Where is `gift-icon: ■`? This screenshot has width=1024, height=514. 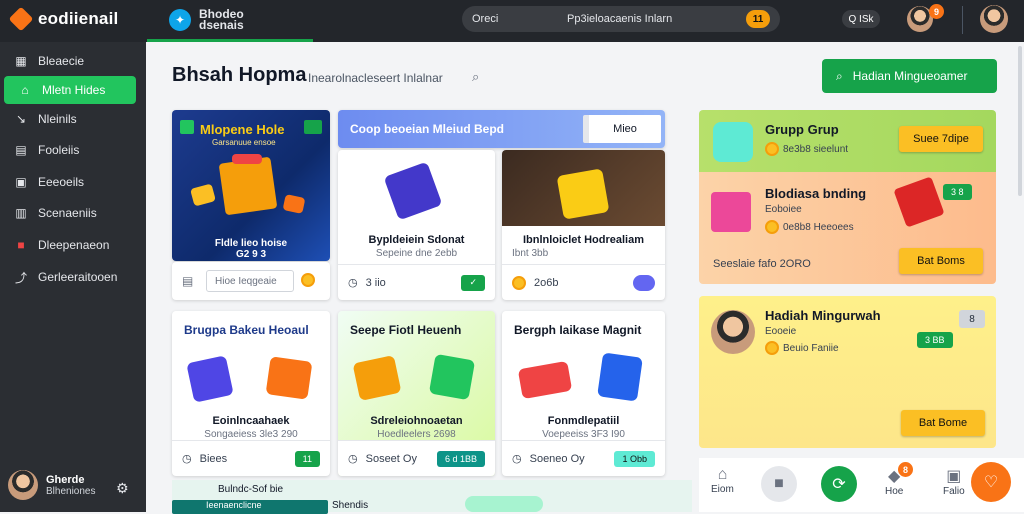
gift-icon: ■ is located at coordinates (779, 484).